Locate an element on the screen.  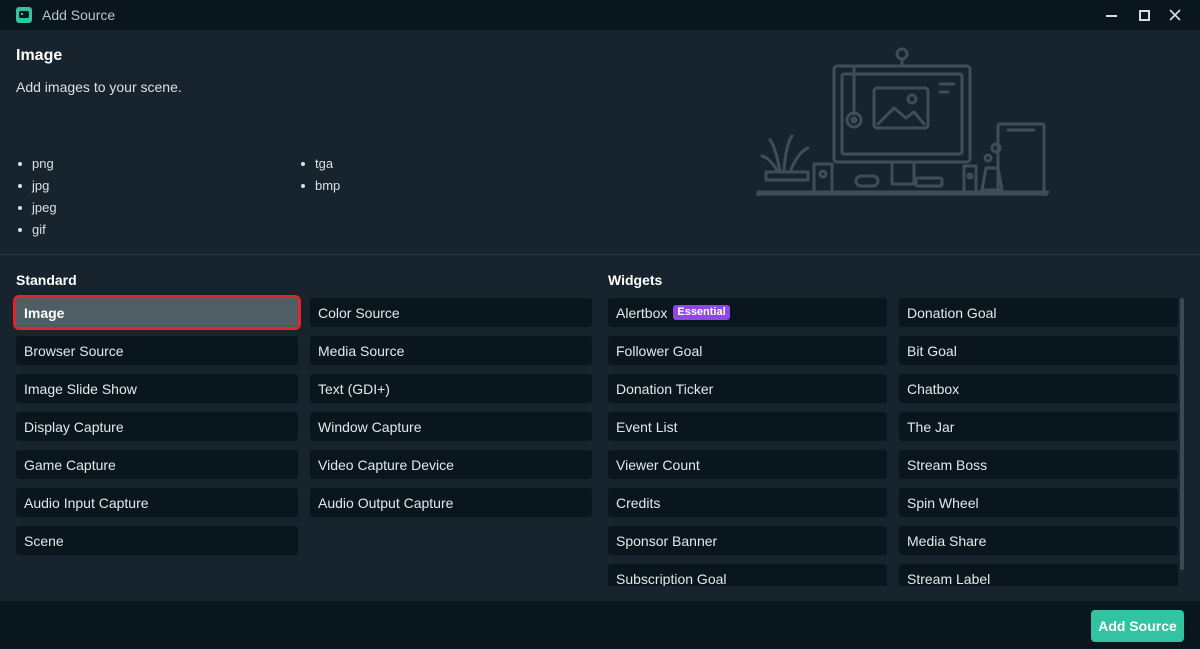
close-button is located at coordinates (1175, 15).